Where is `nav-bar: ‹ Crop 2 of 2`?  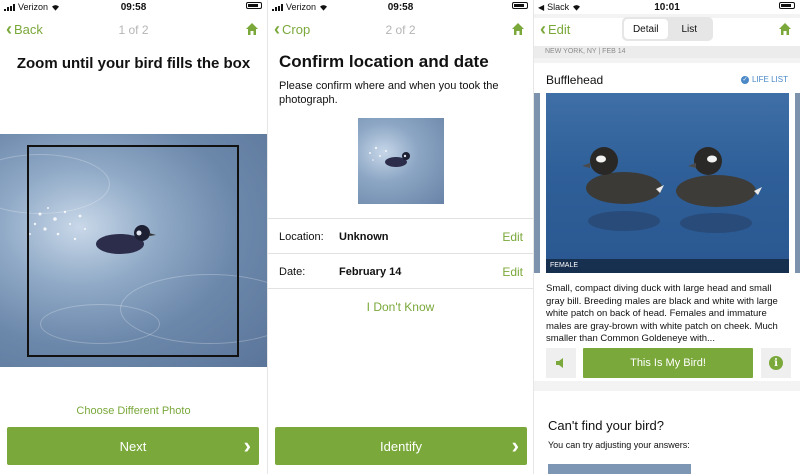 nav-bar: ‹ Crop 2 of 2 is located at coordinates (400, 31).